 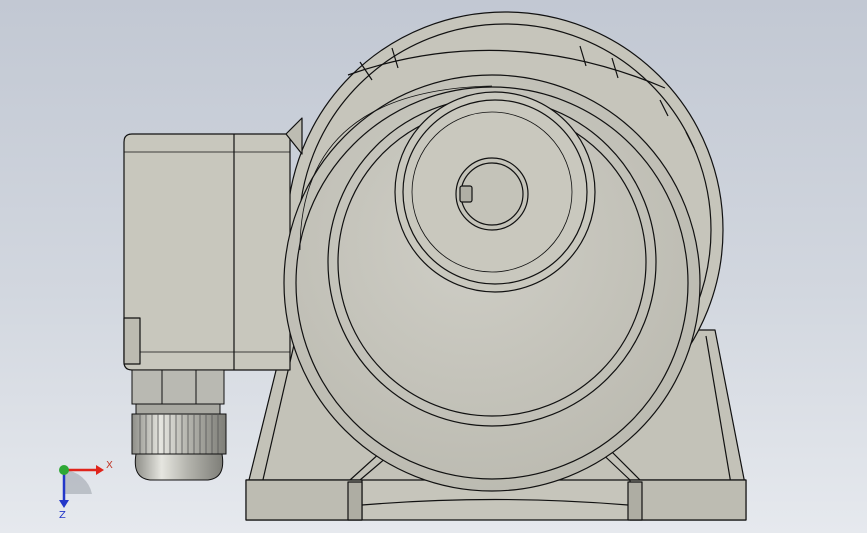 I want to click on orientation-triad: X Z, so click(x=84, y=487).